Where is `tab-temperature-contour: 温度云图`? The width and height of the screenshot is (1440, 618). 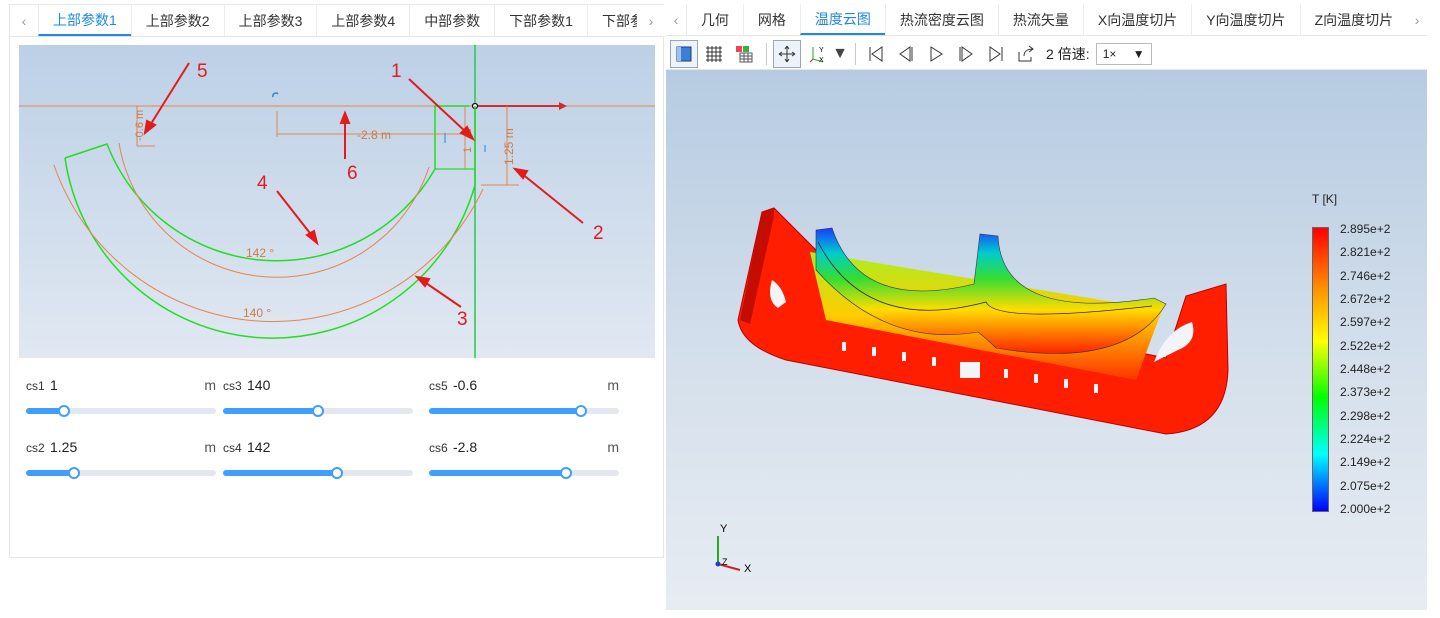
tab-temperature-contour: 温度云图 is located at coordinates (842, 19).